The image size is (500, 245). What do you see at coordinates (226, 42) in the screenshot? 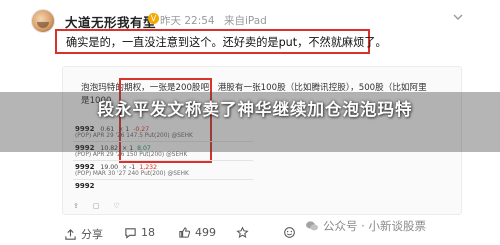
I see `comment-text: 确实是的，一直没注意到这个。还好卖的是put，不然就麻烦了。` at bounding box center [226, 42].